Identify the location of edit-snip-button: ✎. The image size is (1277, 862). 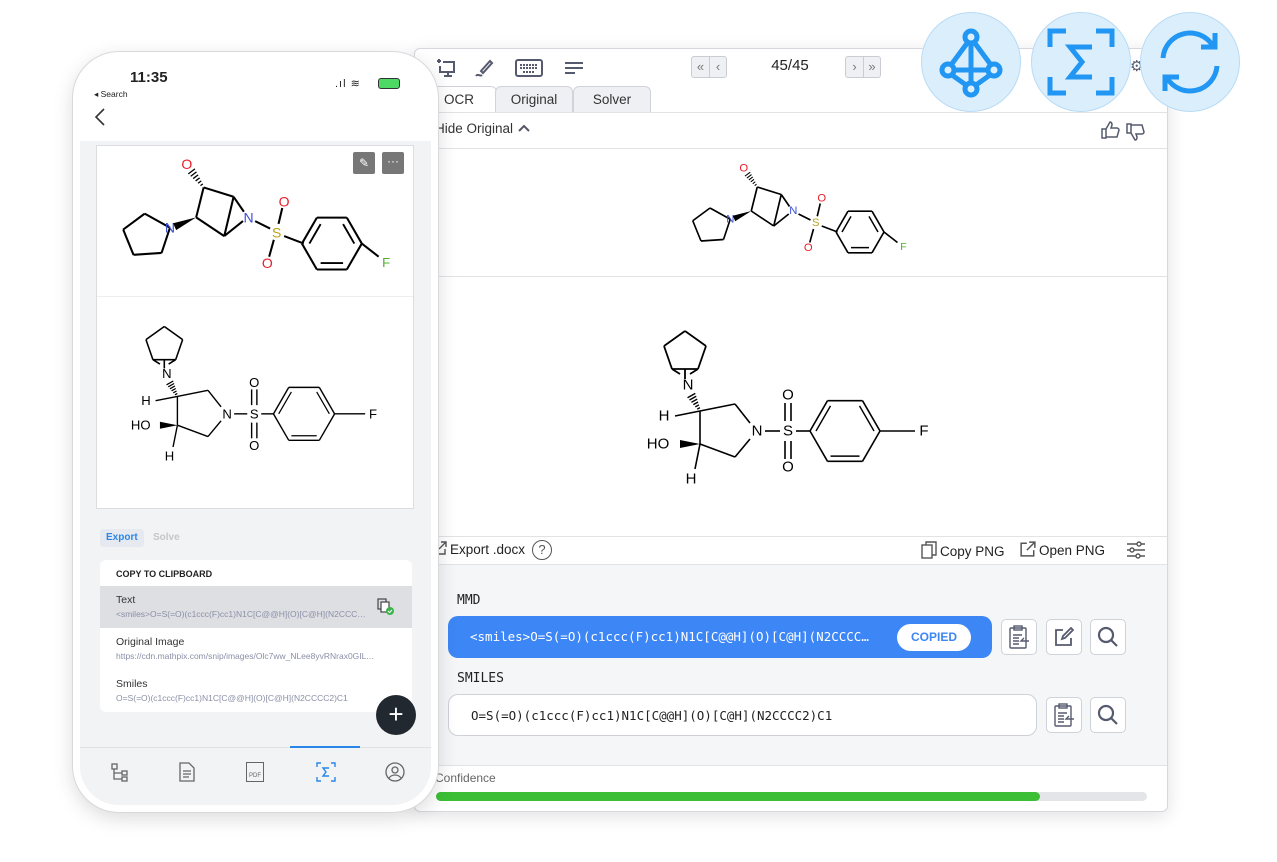
(364, 163).